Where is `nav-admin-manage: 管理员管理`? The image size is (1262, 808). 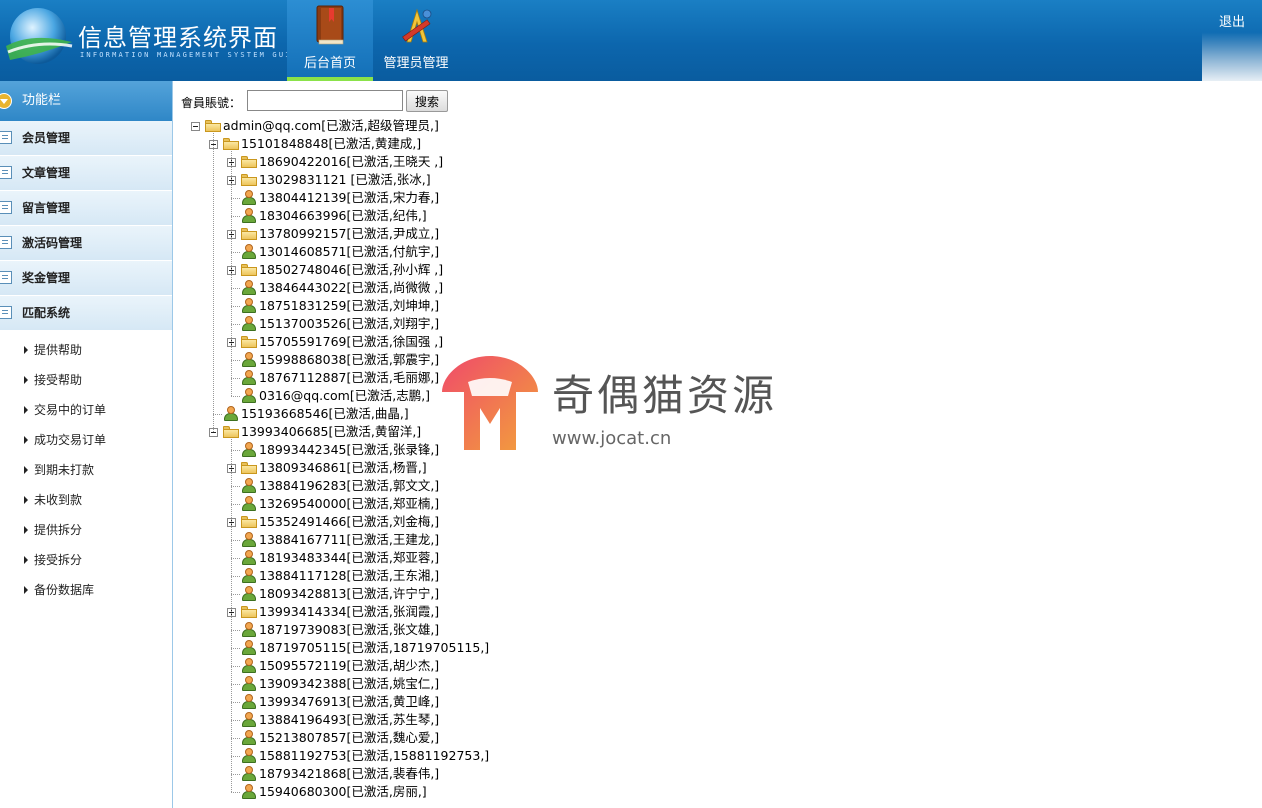 nav-admin-manage: 管理员管理 is located at coordinates (416, 40).